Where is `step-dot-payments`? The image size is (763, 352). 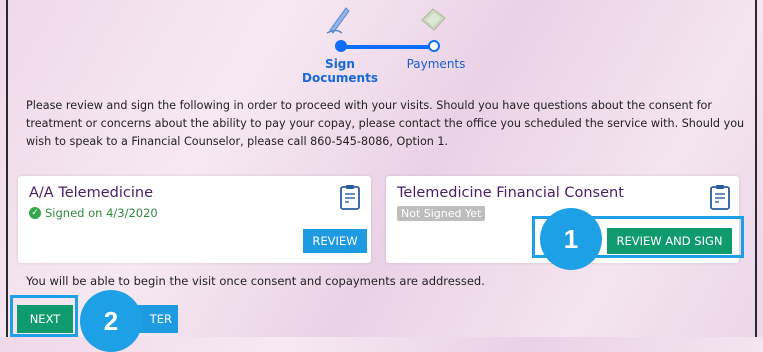
step-dot-payments is located at coordinates (434, 46).